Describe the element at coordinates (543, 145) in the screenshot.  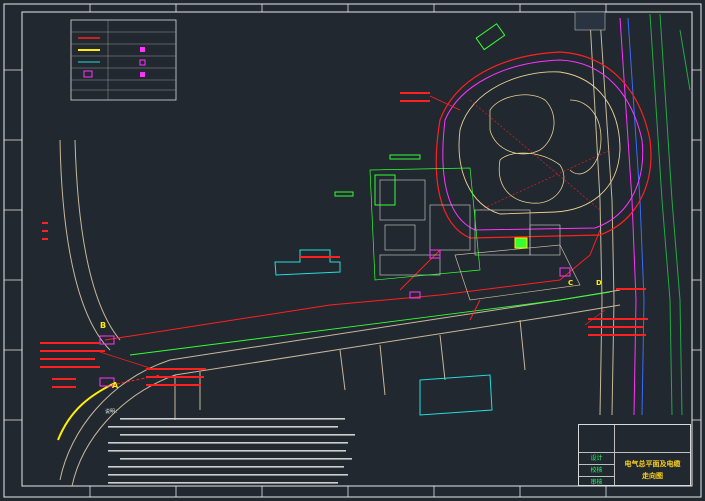
I see `park-area` at that location.